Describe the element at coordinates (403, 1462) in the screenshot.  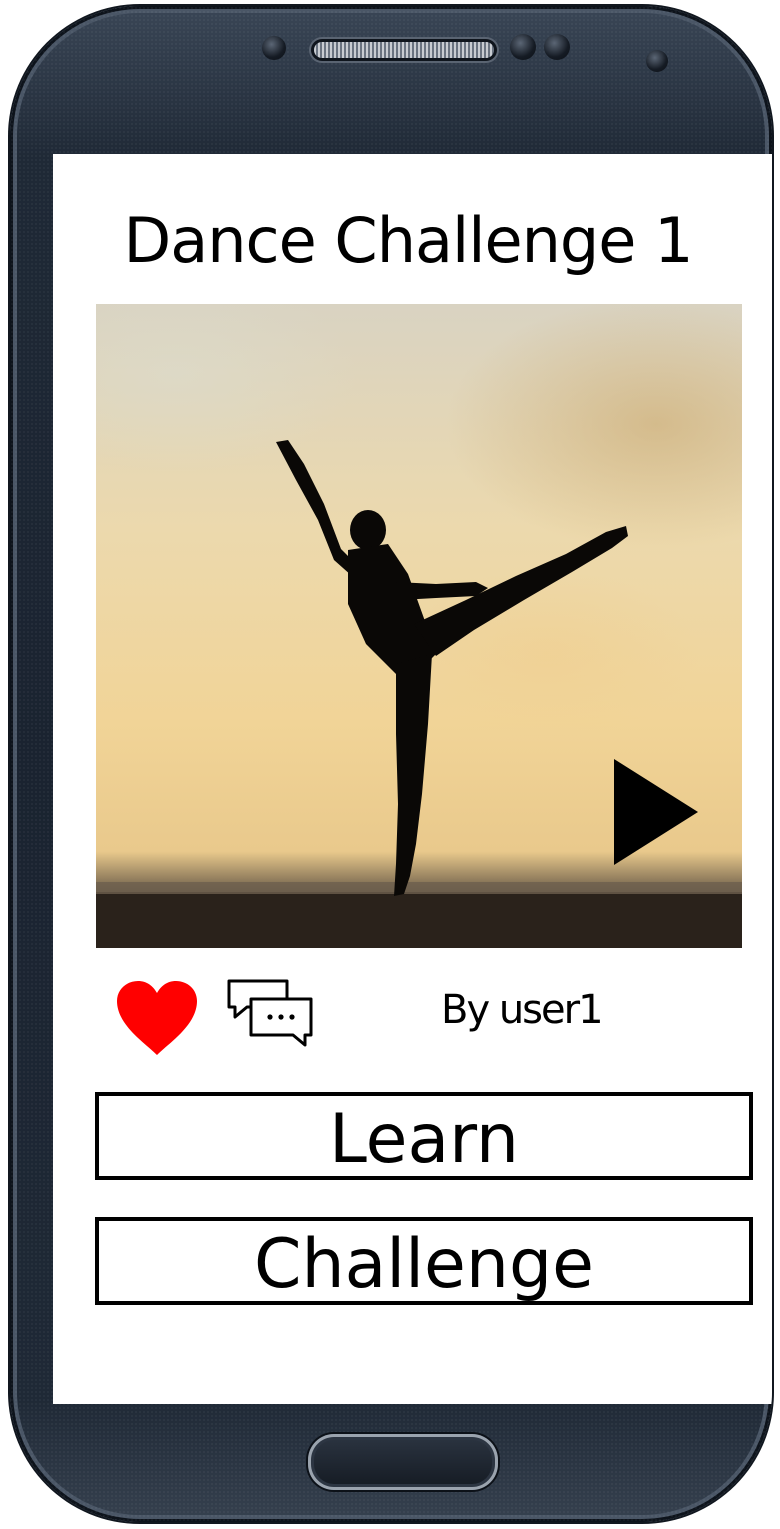
I see `home-button` at that location.